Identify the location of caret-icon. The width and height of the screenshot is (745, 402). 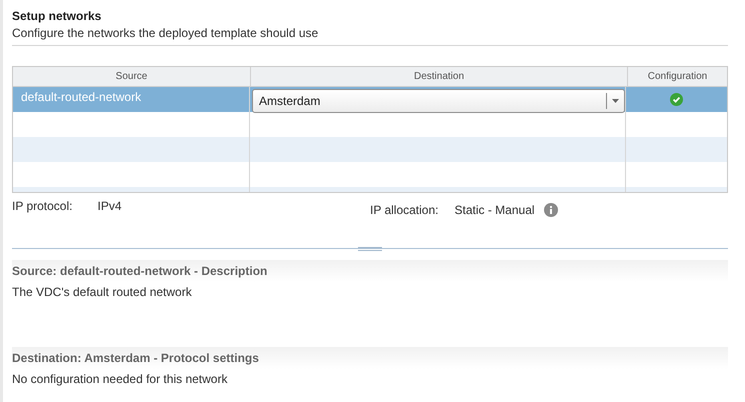
(615, 100).